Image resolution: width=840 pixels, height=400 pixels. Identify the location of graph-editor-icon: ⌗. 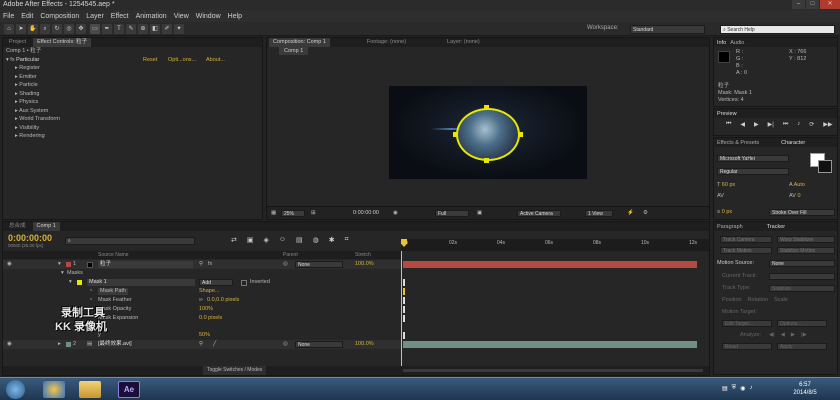
(347, 240).